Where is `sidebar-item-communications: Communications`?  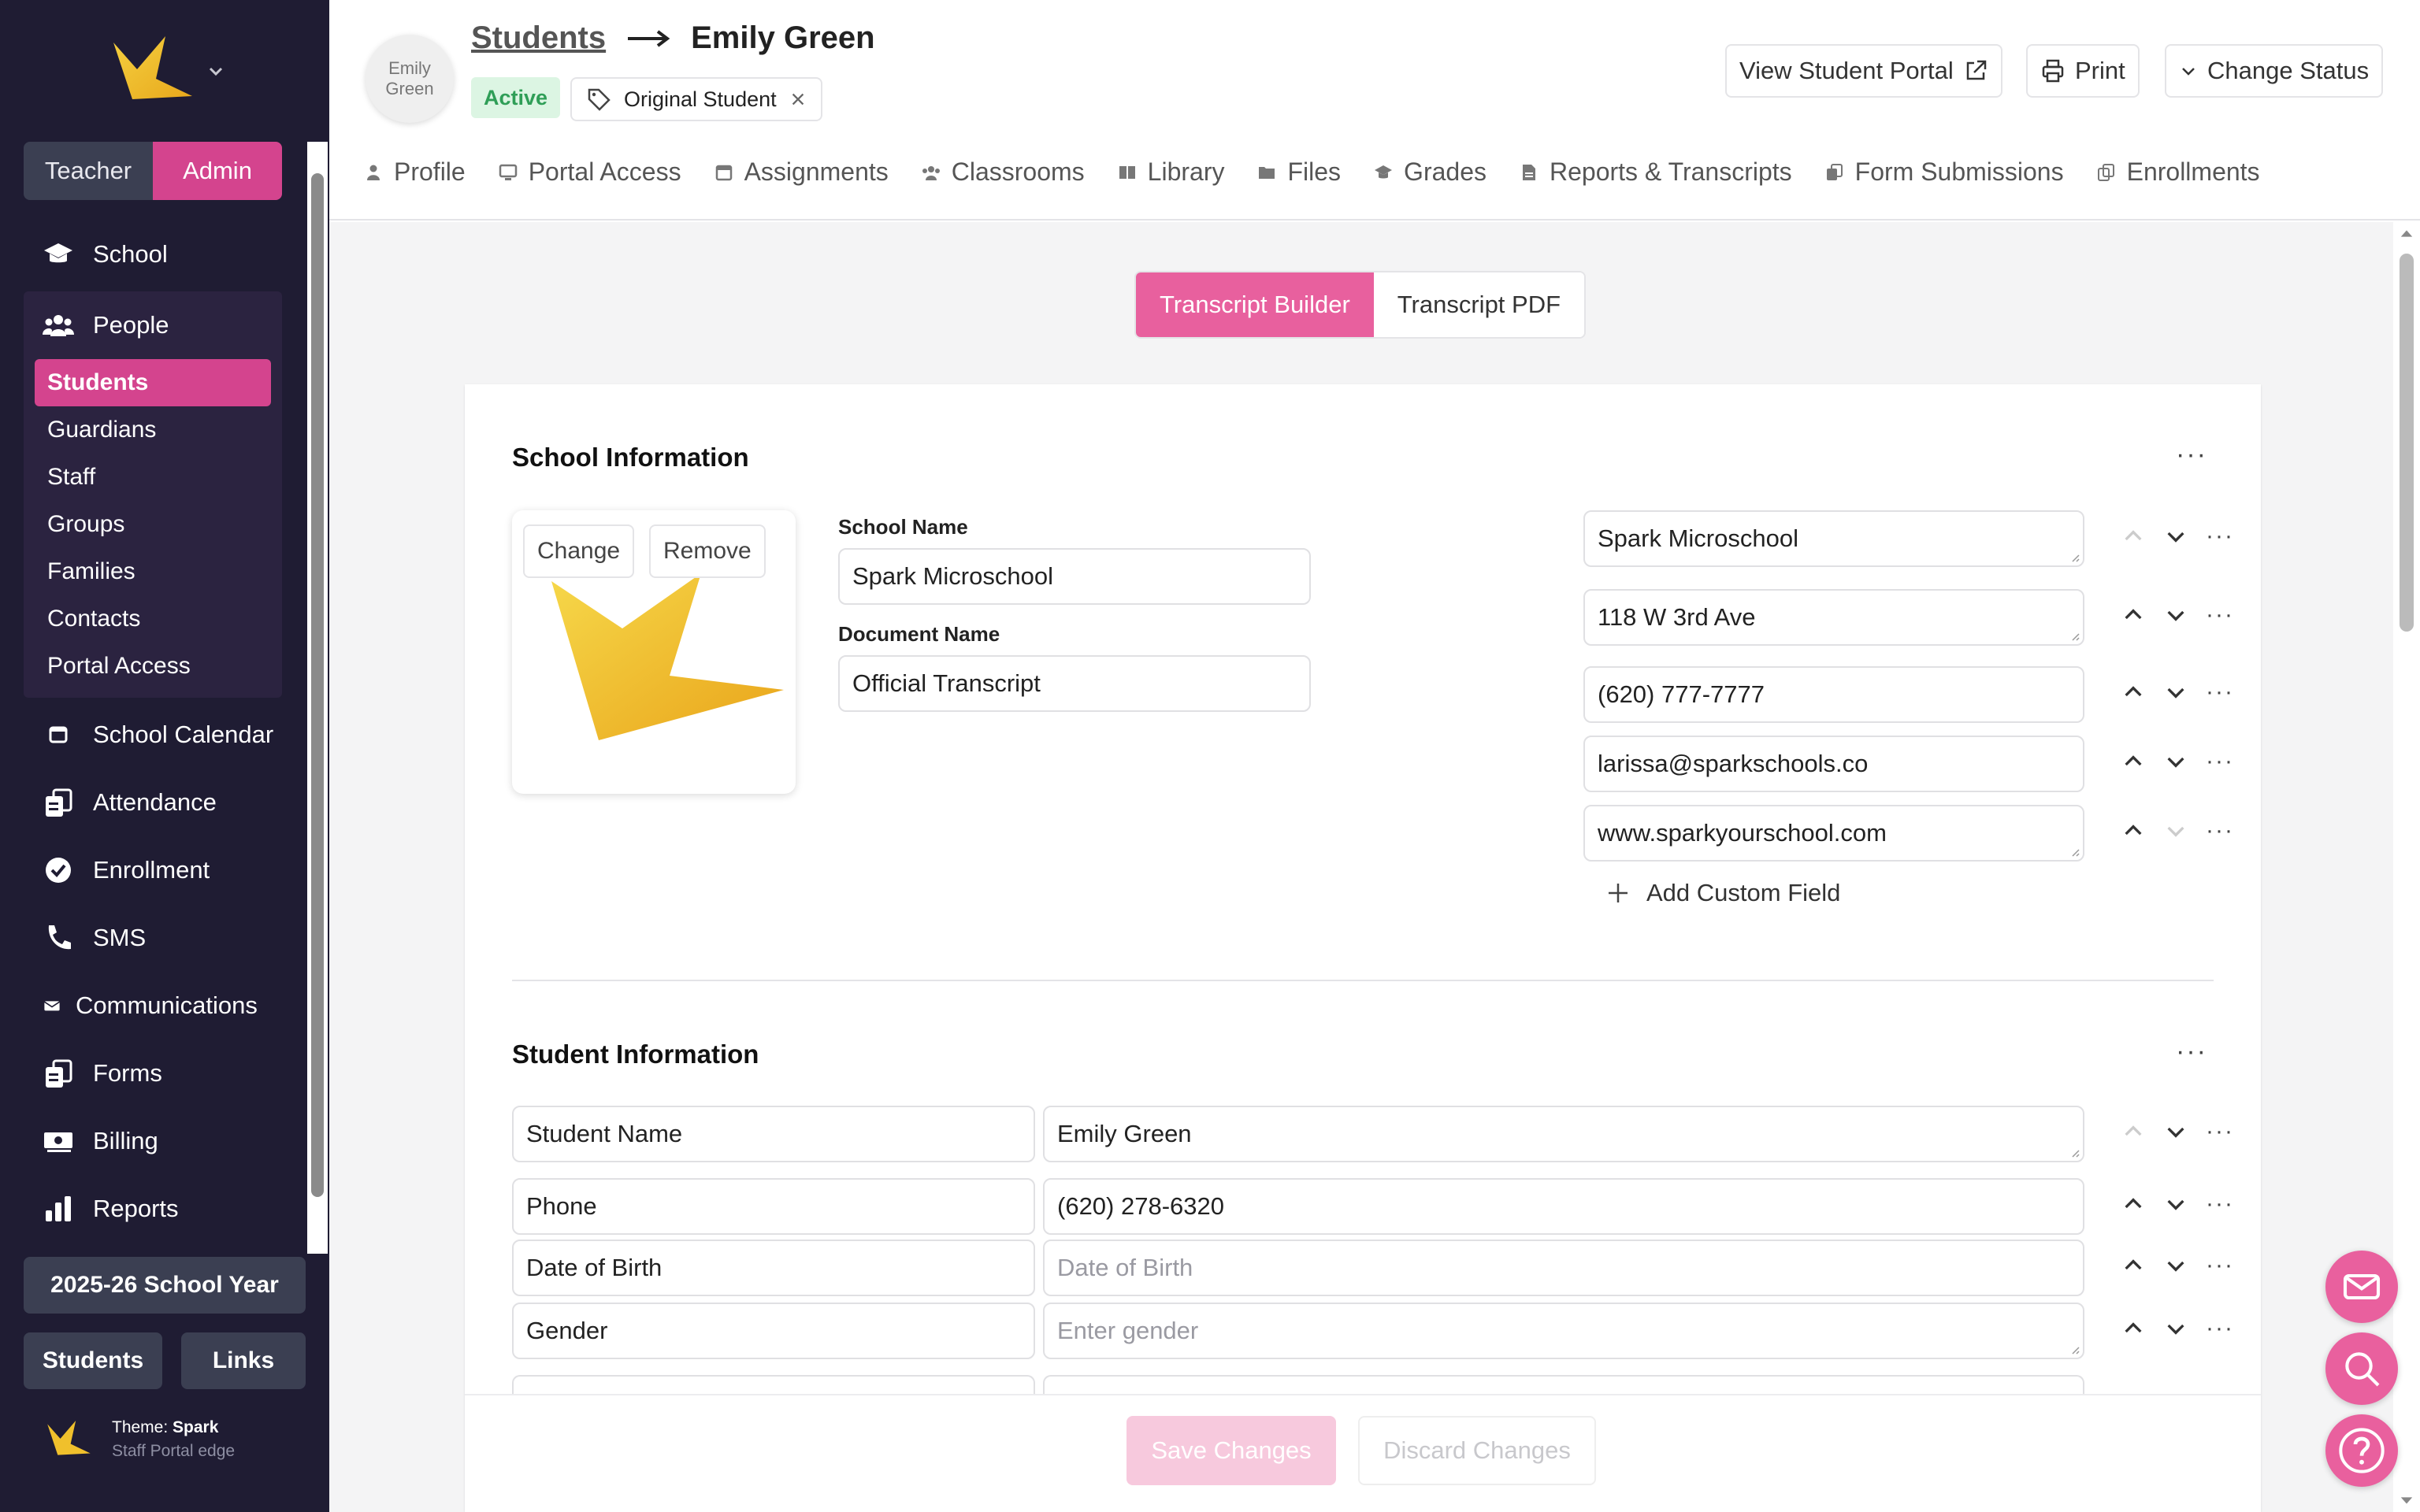 sidebar-item-communications: Communications is located at coordinates (153, 1006).